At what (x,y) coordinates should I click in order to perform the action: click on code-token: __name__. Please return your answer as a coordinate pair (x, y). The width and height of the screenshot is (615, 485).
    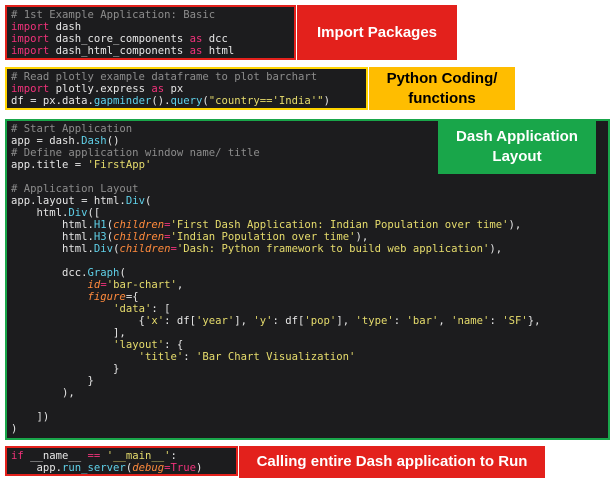
    Looking at the image, I should click on (55, 456).